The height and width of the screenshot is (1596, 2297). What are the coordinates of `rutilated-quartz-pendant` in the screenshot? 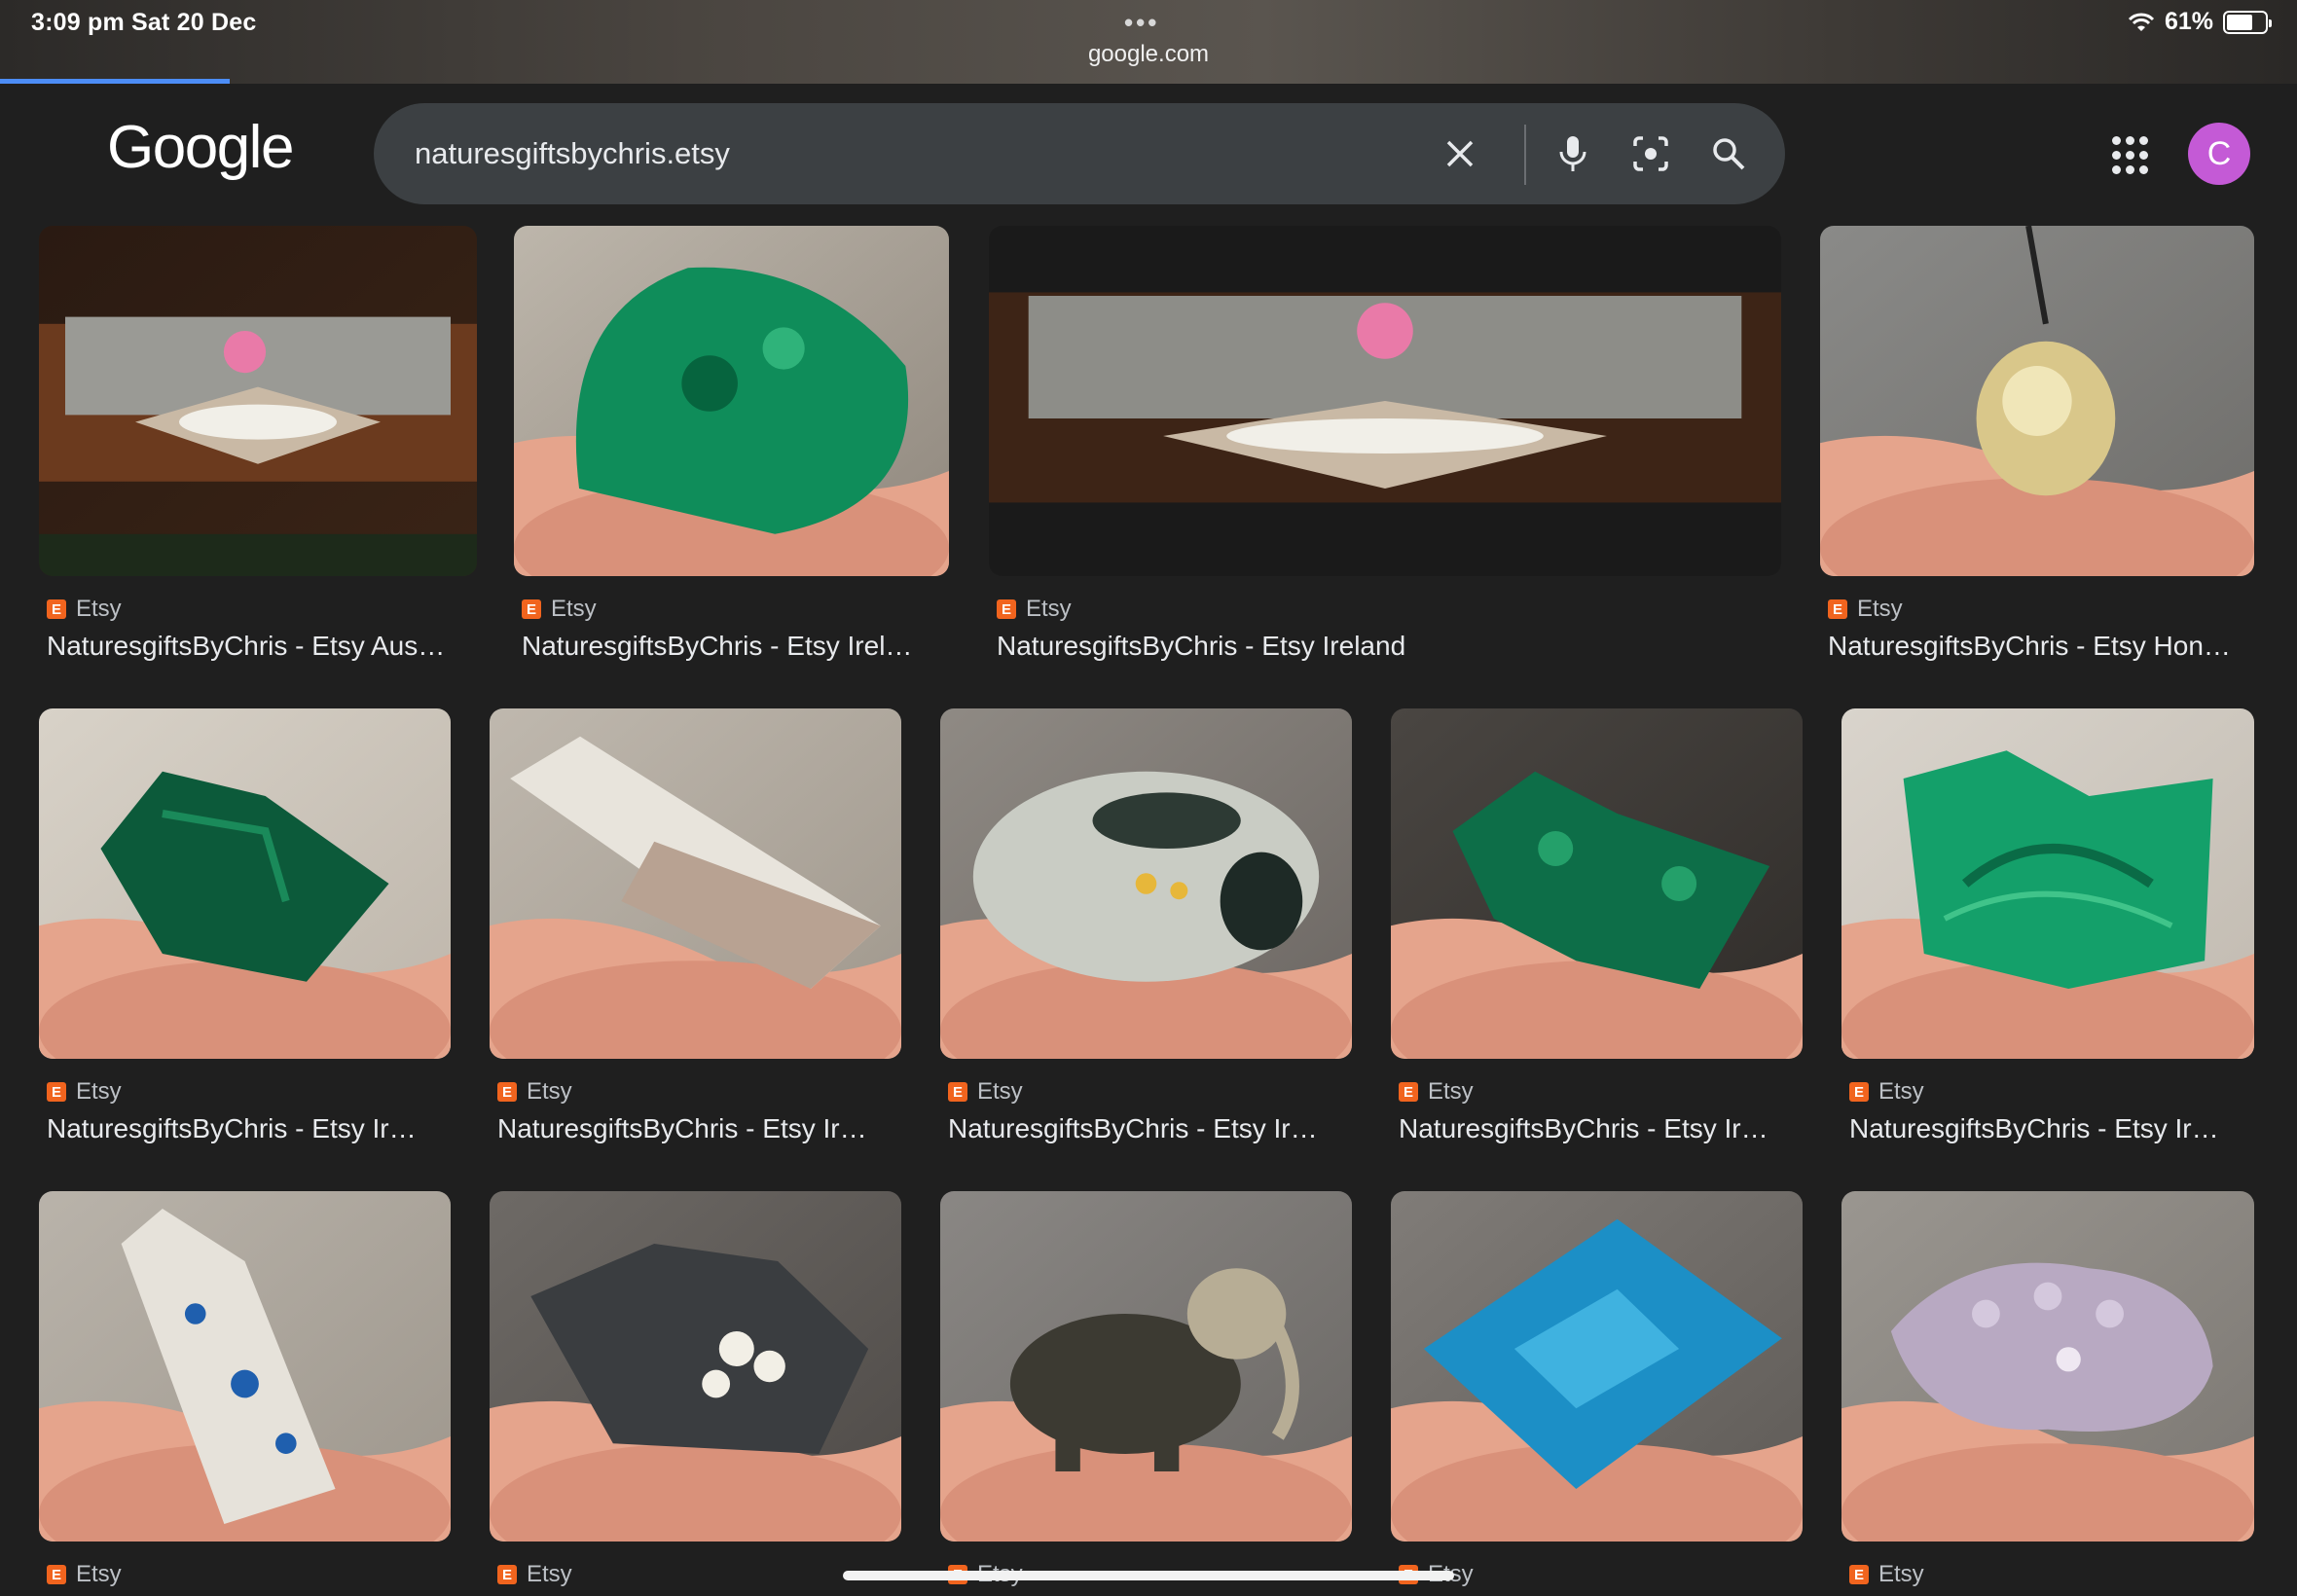 It's located at (2037, 401).